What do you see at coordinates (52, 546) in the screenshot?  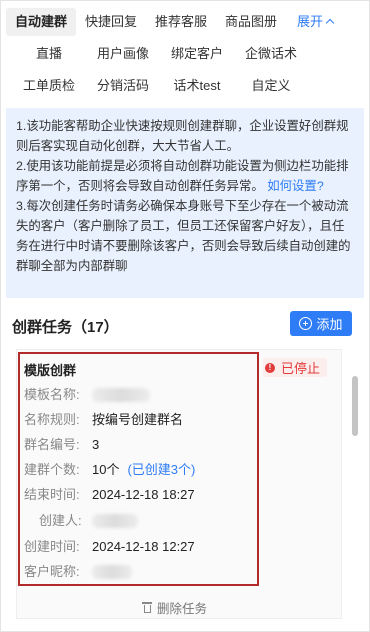 I see `field-label: 创建时间:` at bounding box center [52, 546].